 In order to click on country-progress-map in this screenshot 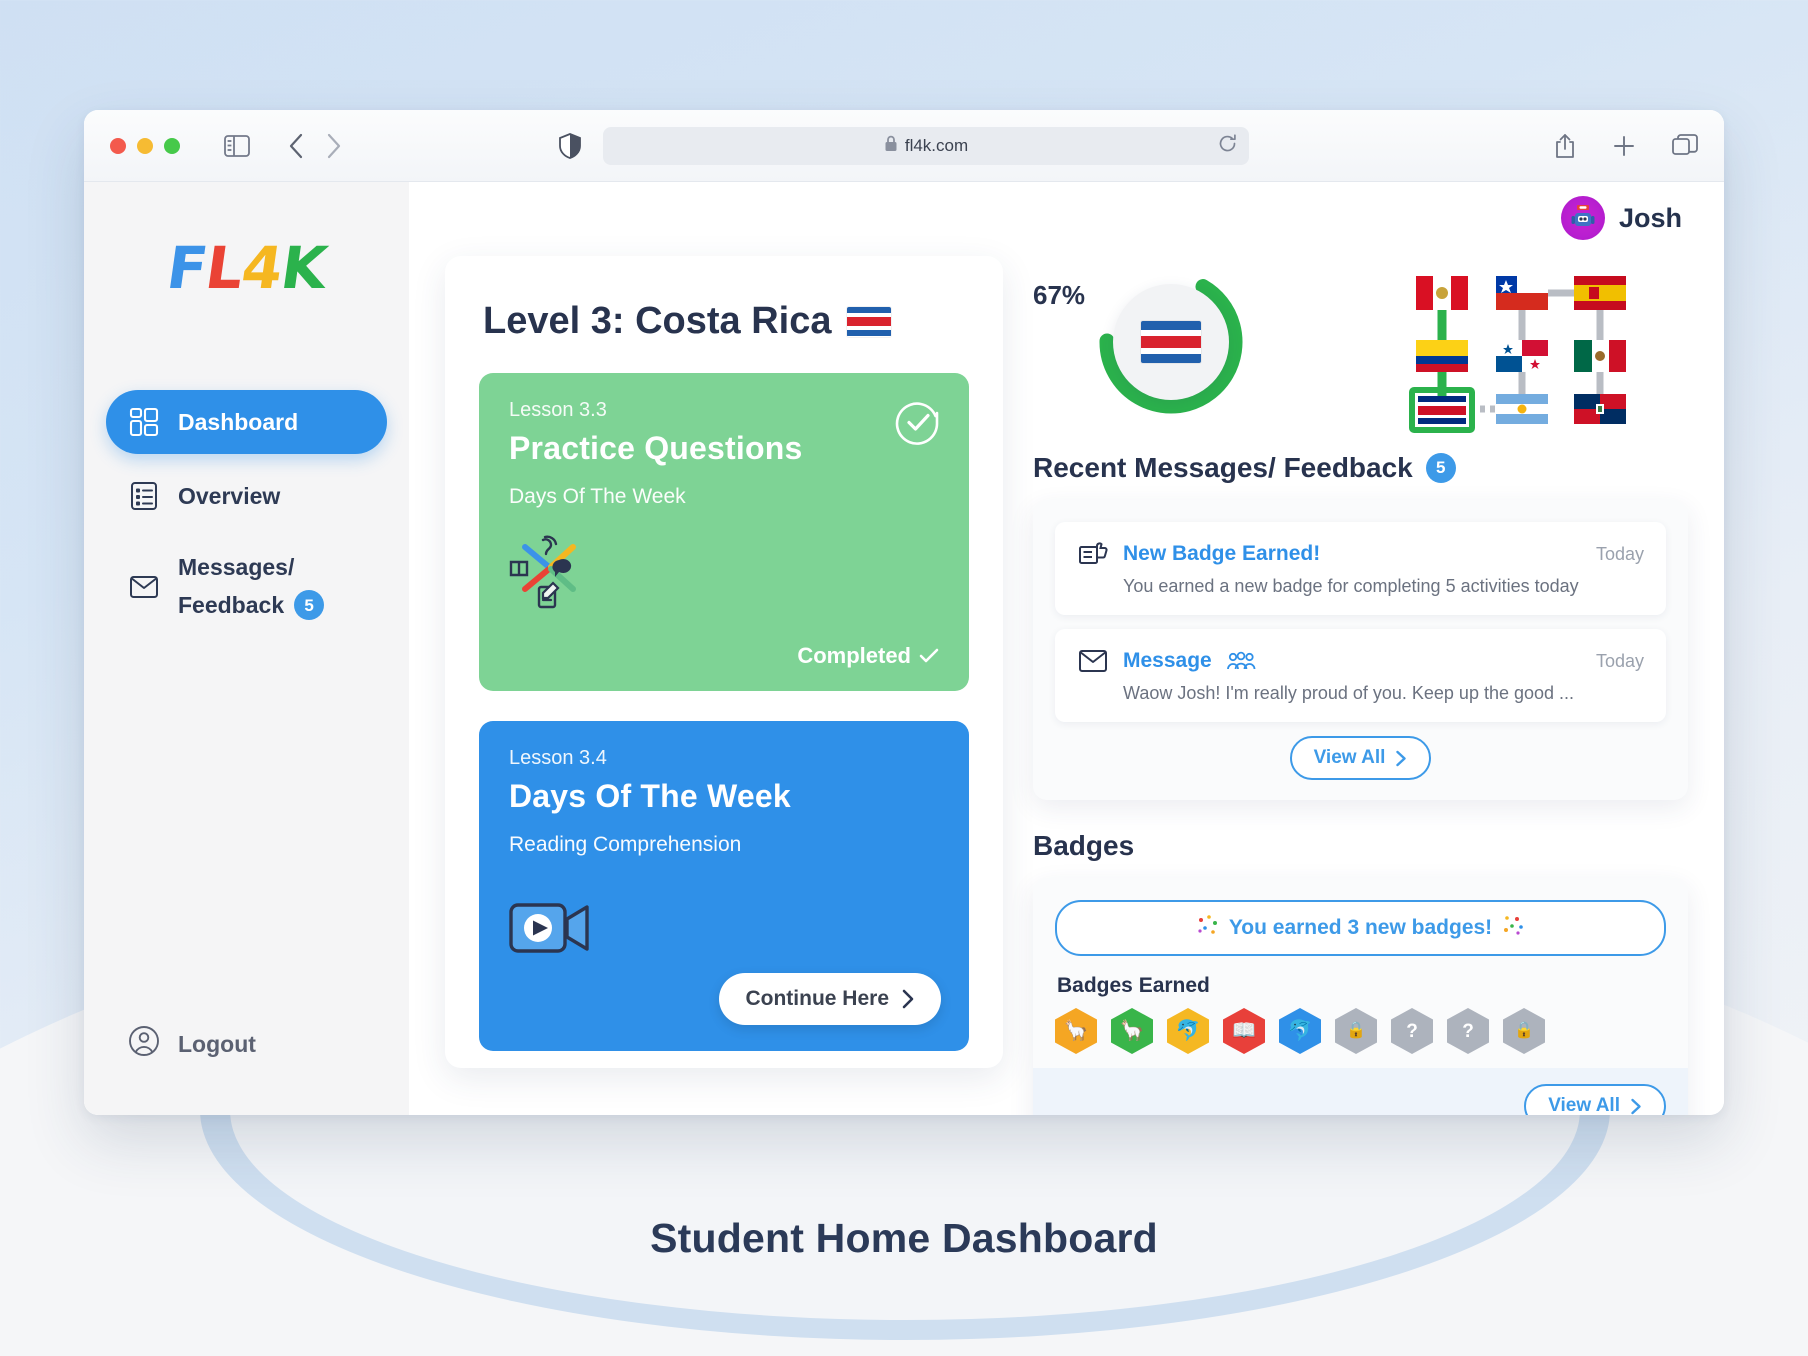, I will do `click(1529, 352)`.